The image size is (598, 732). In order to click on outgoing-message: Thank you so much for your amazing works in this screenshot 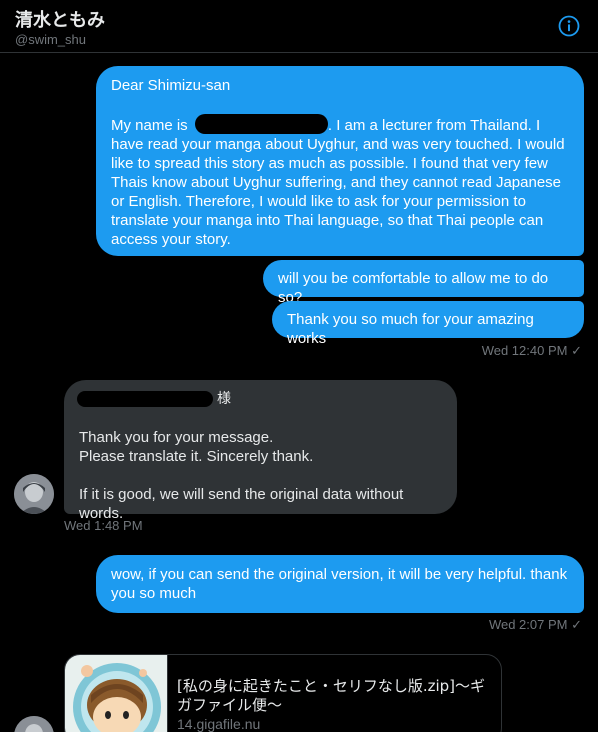, I will do `click(428, 324)`.